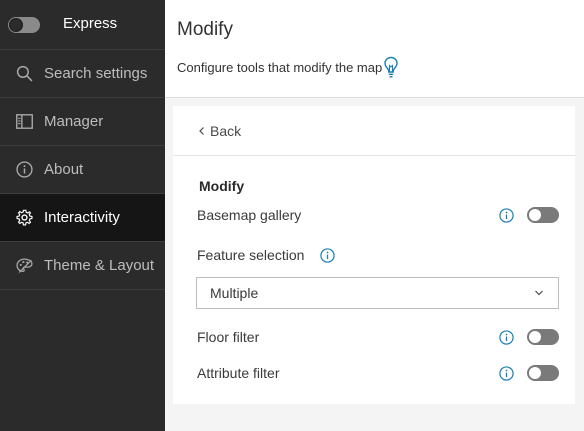  Describe the element at coordinates (64, 169) in the screenshot. I see `sidebar-item-label: About` at that location.